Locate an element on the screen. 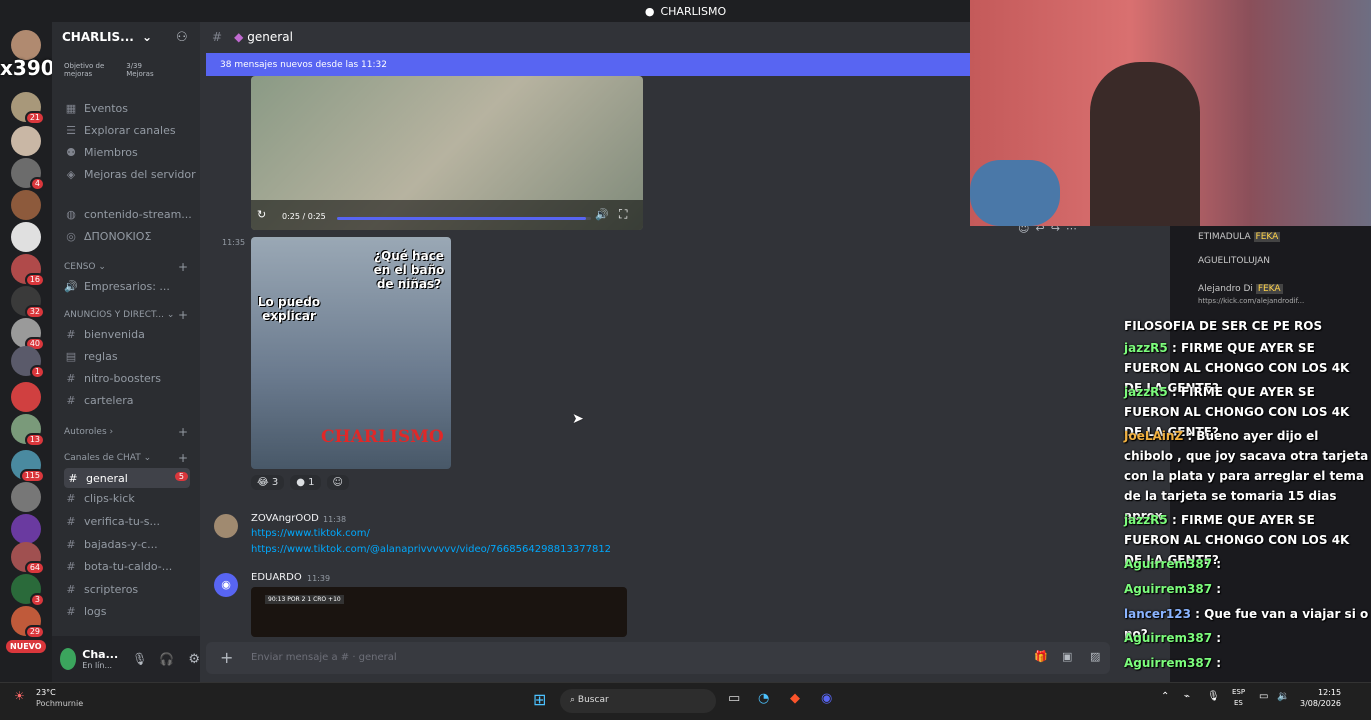 The image size is (1371, 720). app-icon: ◔ is located at coordinates (763, 698).